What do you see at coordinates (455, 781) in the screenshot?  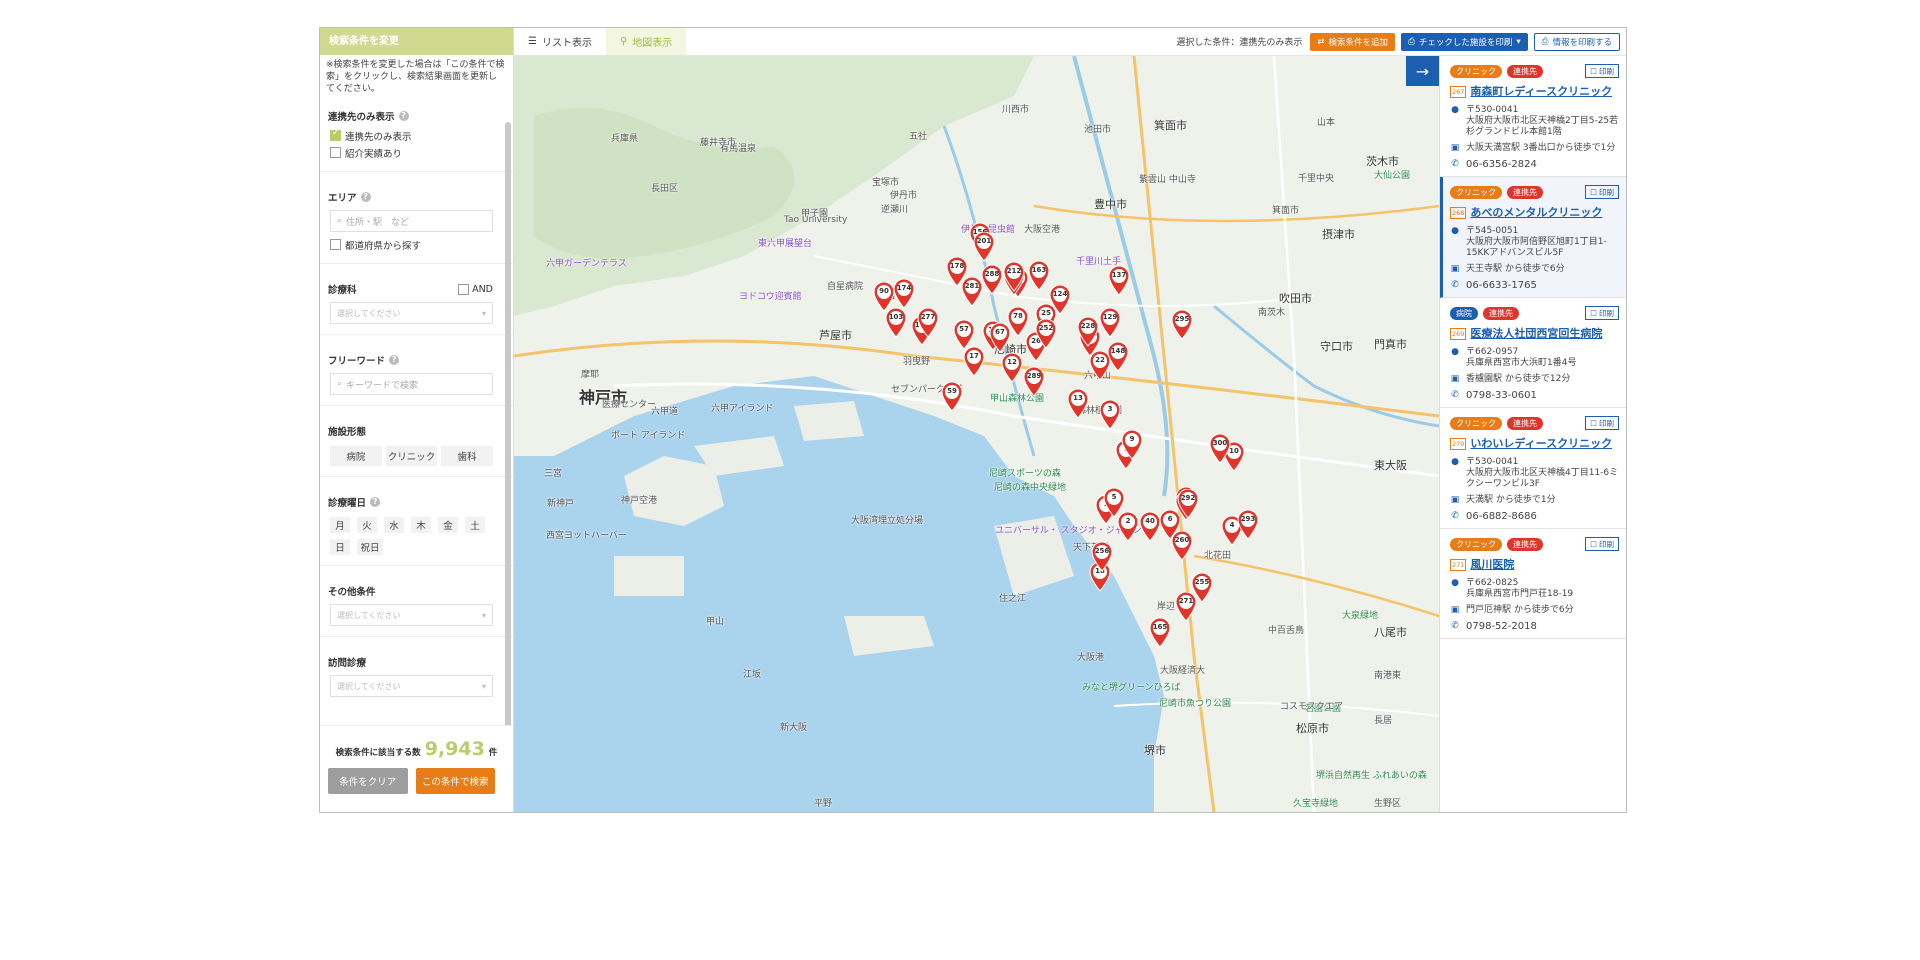 I see `search-button: この条件で検索` at bounding box center [455, 781].